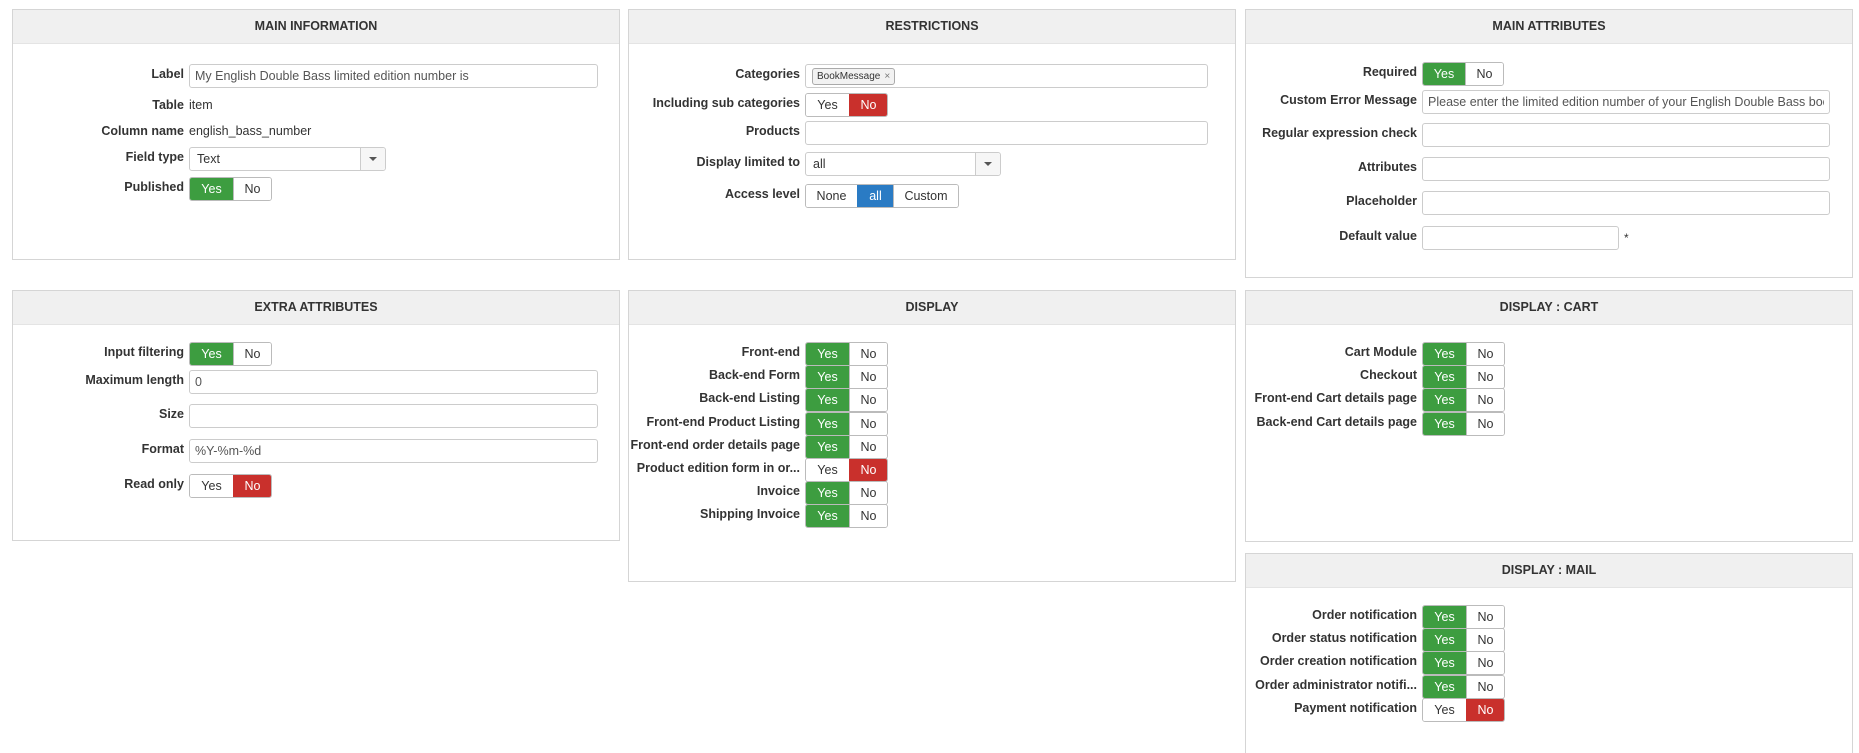 The height and width of the screenshot is (753, 1859). Describe the element at coordinates (316, 27) in the screenshot. I see `panel-title: MAIN INFORMATION` at that location.